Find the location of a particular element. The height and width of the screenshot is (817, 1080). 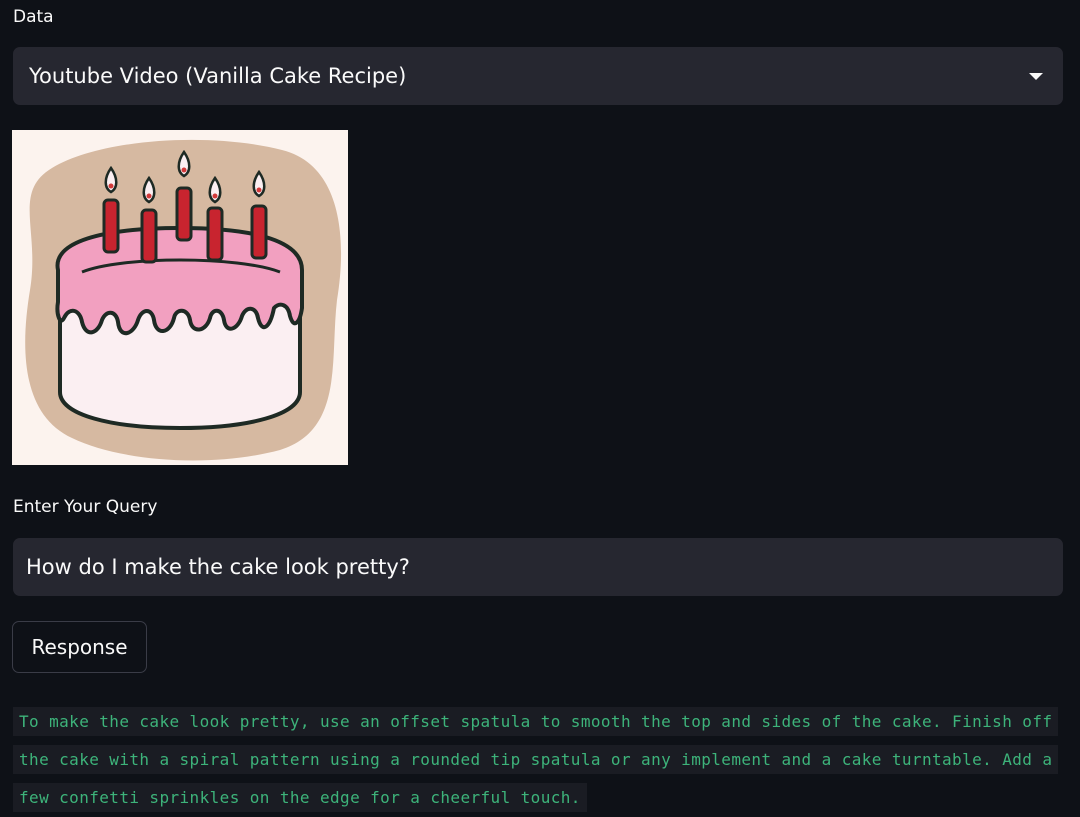

chevron-down-icon is located at coordinates (1036, 76).